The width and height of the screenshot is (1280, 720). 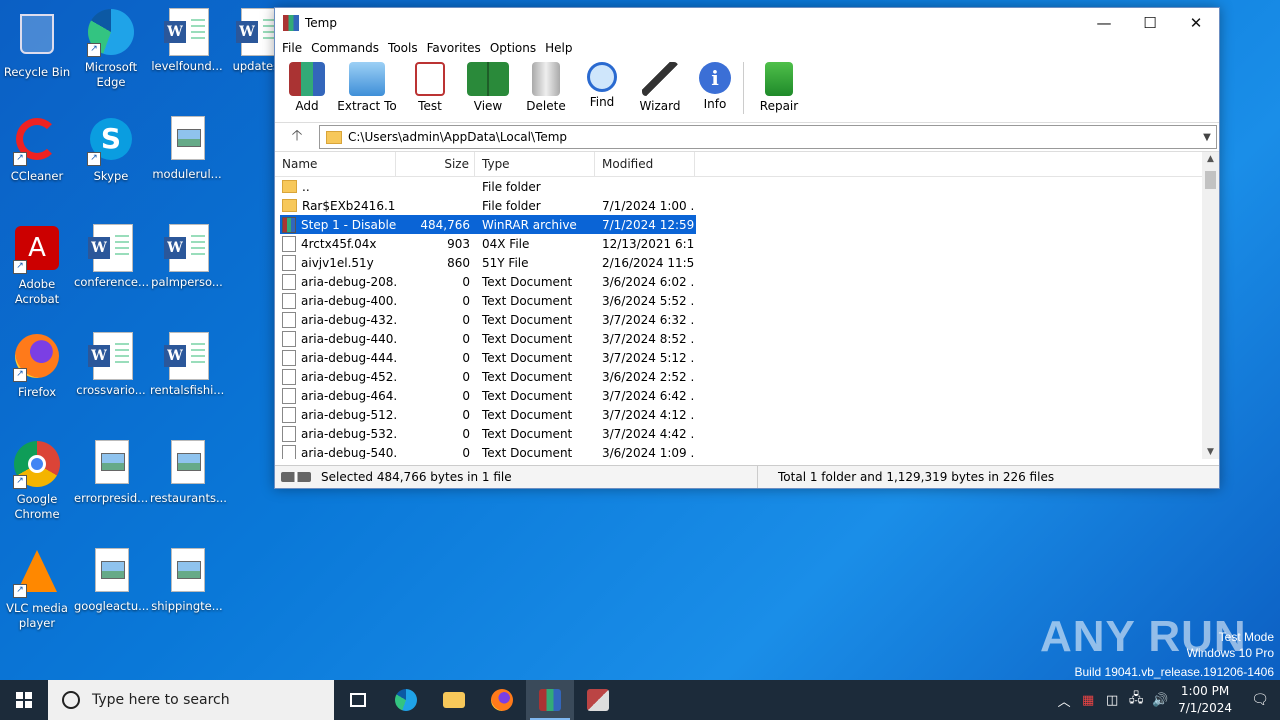 What do you see at coordinates (306, 186) in the screenshot?
I see `file-name: ..` at bounding box center [306, 186].